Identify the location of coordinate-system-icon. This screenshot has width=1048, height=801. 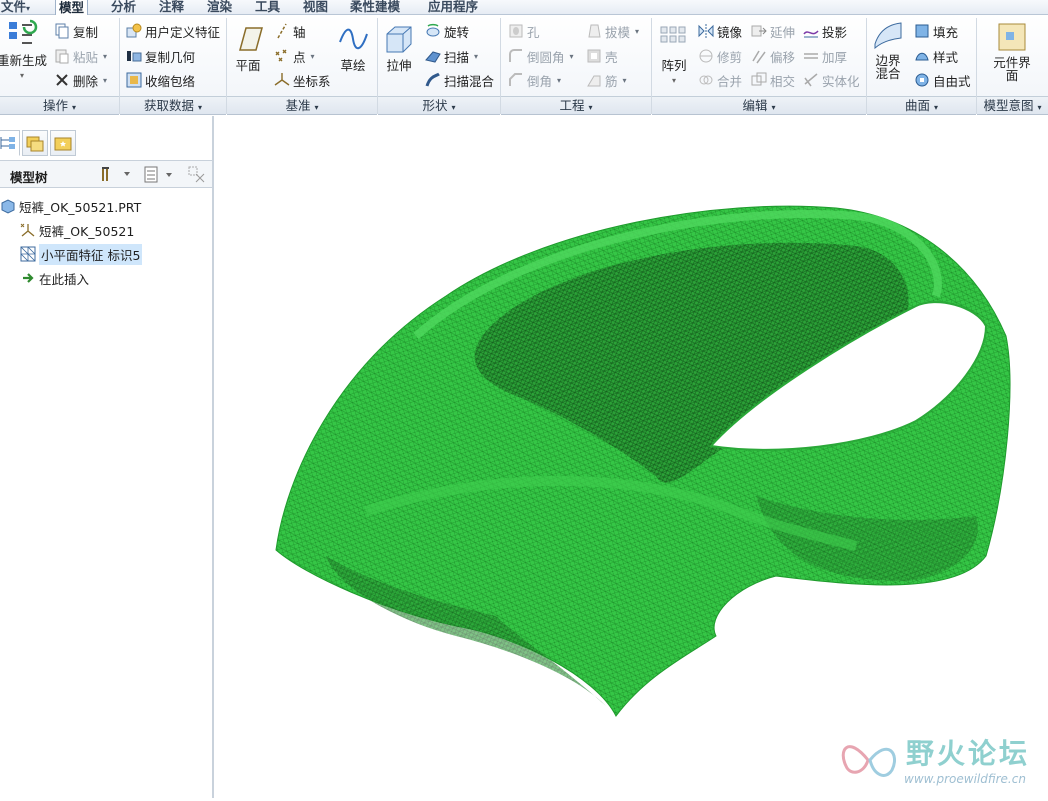
(282, 80).